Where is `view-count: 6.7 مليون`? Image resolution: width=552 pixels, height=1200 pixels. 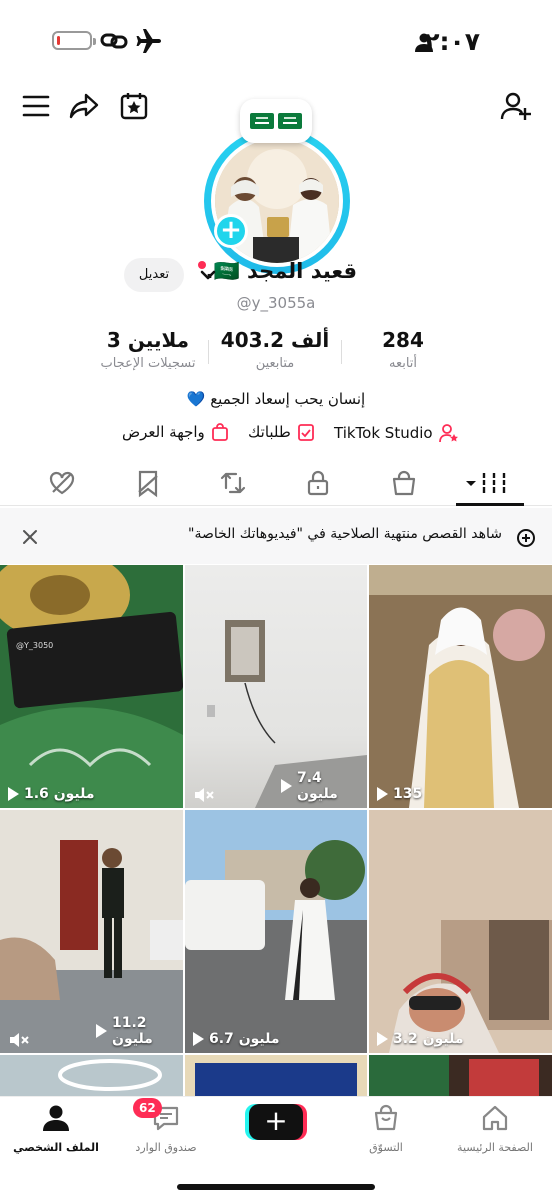
view-count: 6.7 مليون is located at coordinates (276, 1039).